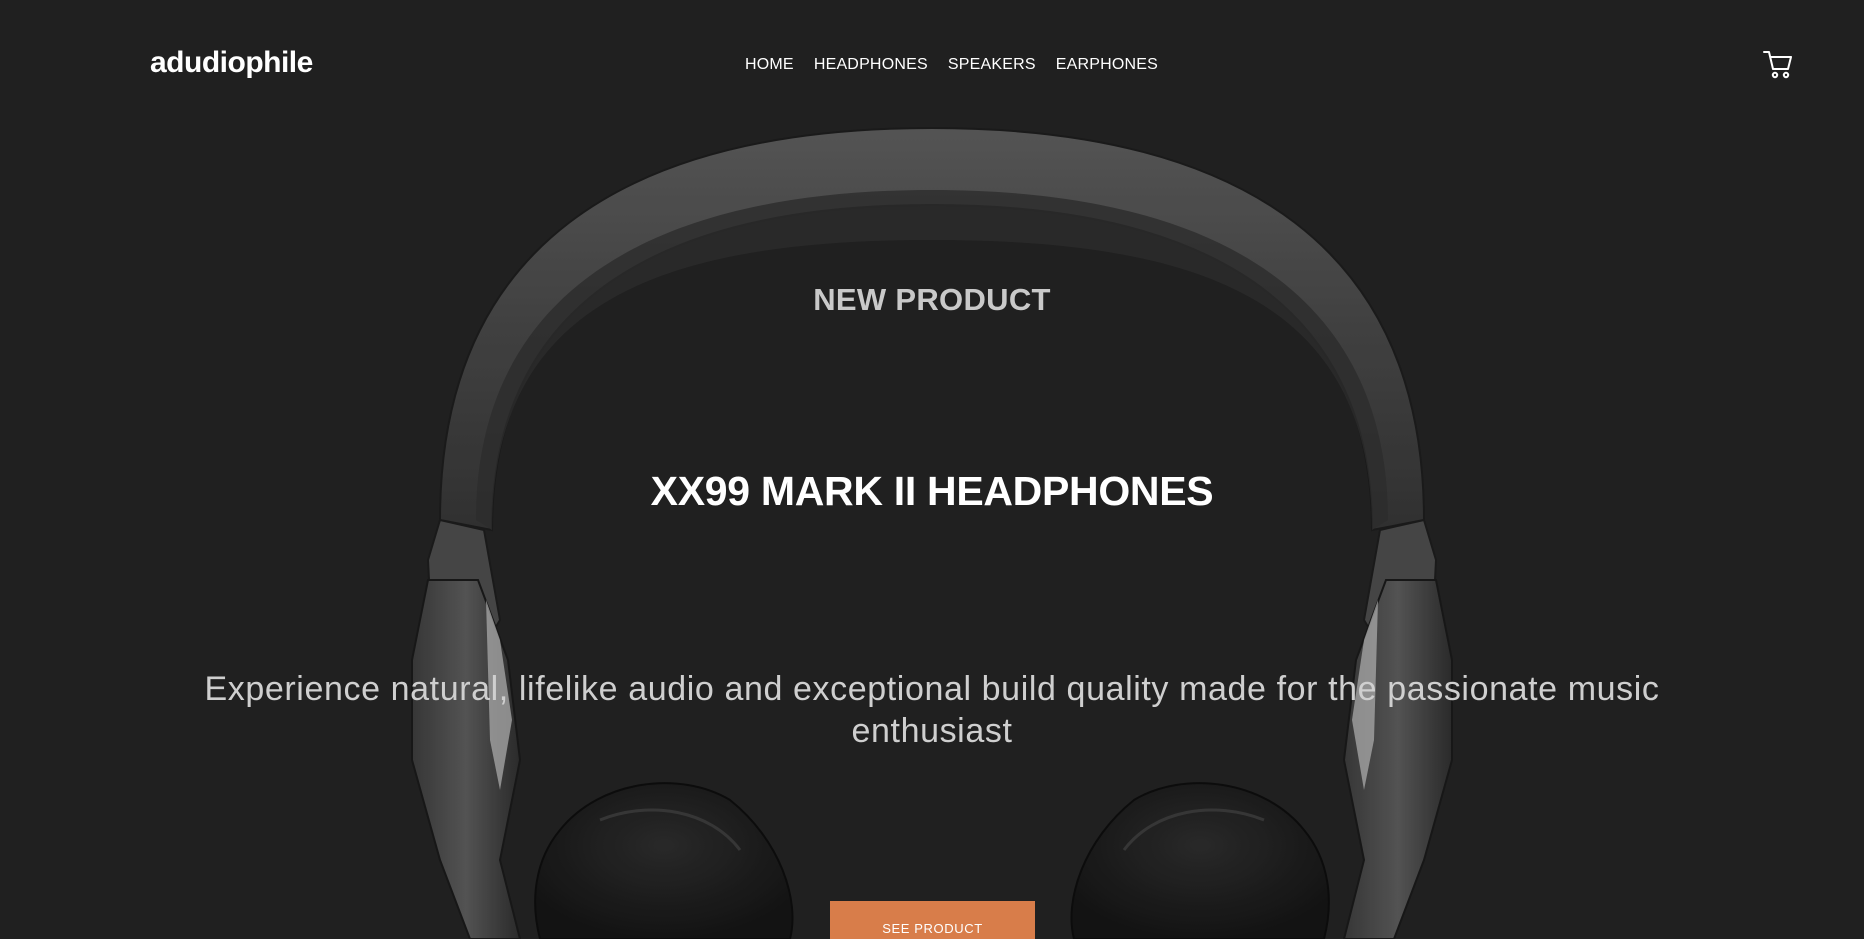 This screenshot has width=1864, height=939. What do you see at coordinates (932, 920) in the screenshot?
I see `see-product-button: SEE PRODUCT` at bounding box center [932, 920].